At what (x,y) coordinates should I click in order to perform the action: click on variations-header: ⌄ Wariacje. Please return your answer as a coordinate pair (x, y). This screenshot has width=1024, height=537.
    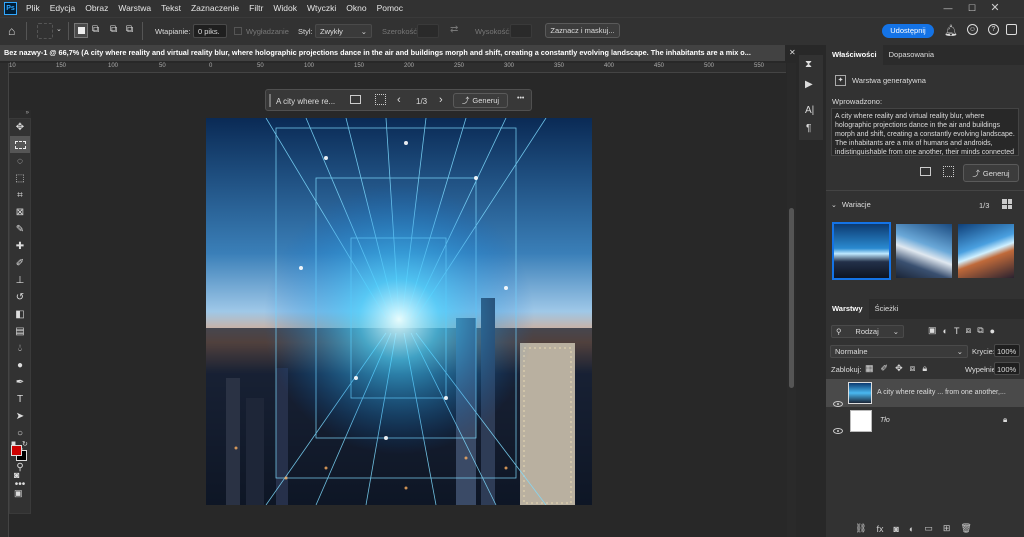
    Looking at the image, I should click on (851, 204).